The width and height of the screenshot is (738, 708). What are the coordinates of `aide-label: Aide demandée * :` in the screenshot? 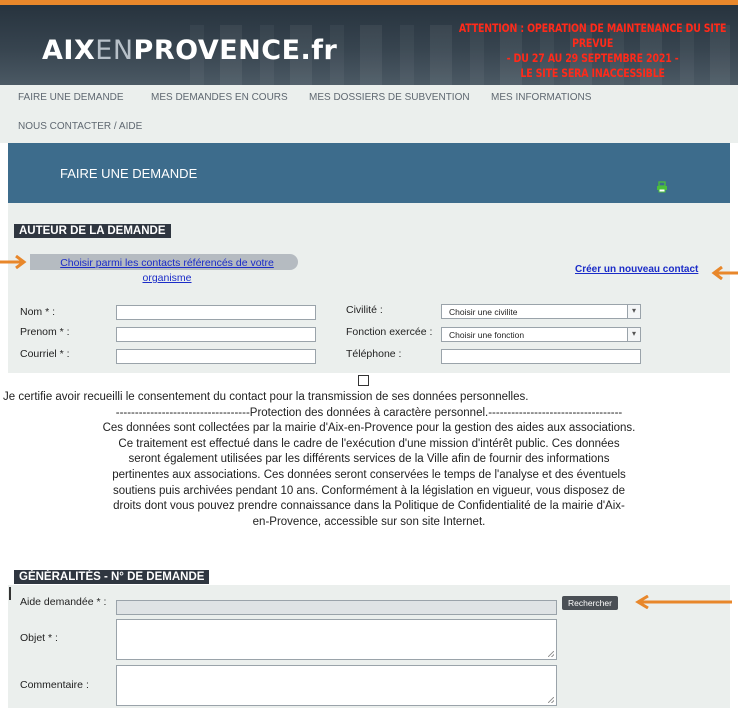 It's located at (63, 602).